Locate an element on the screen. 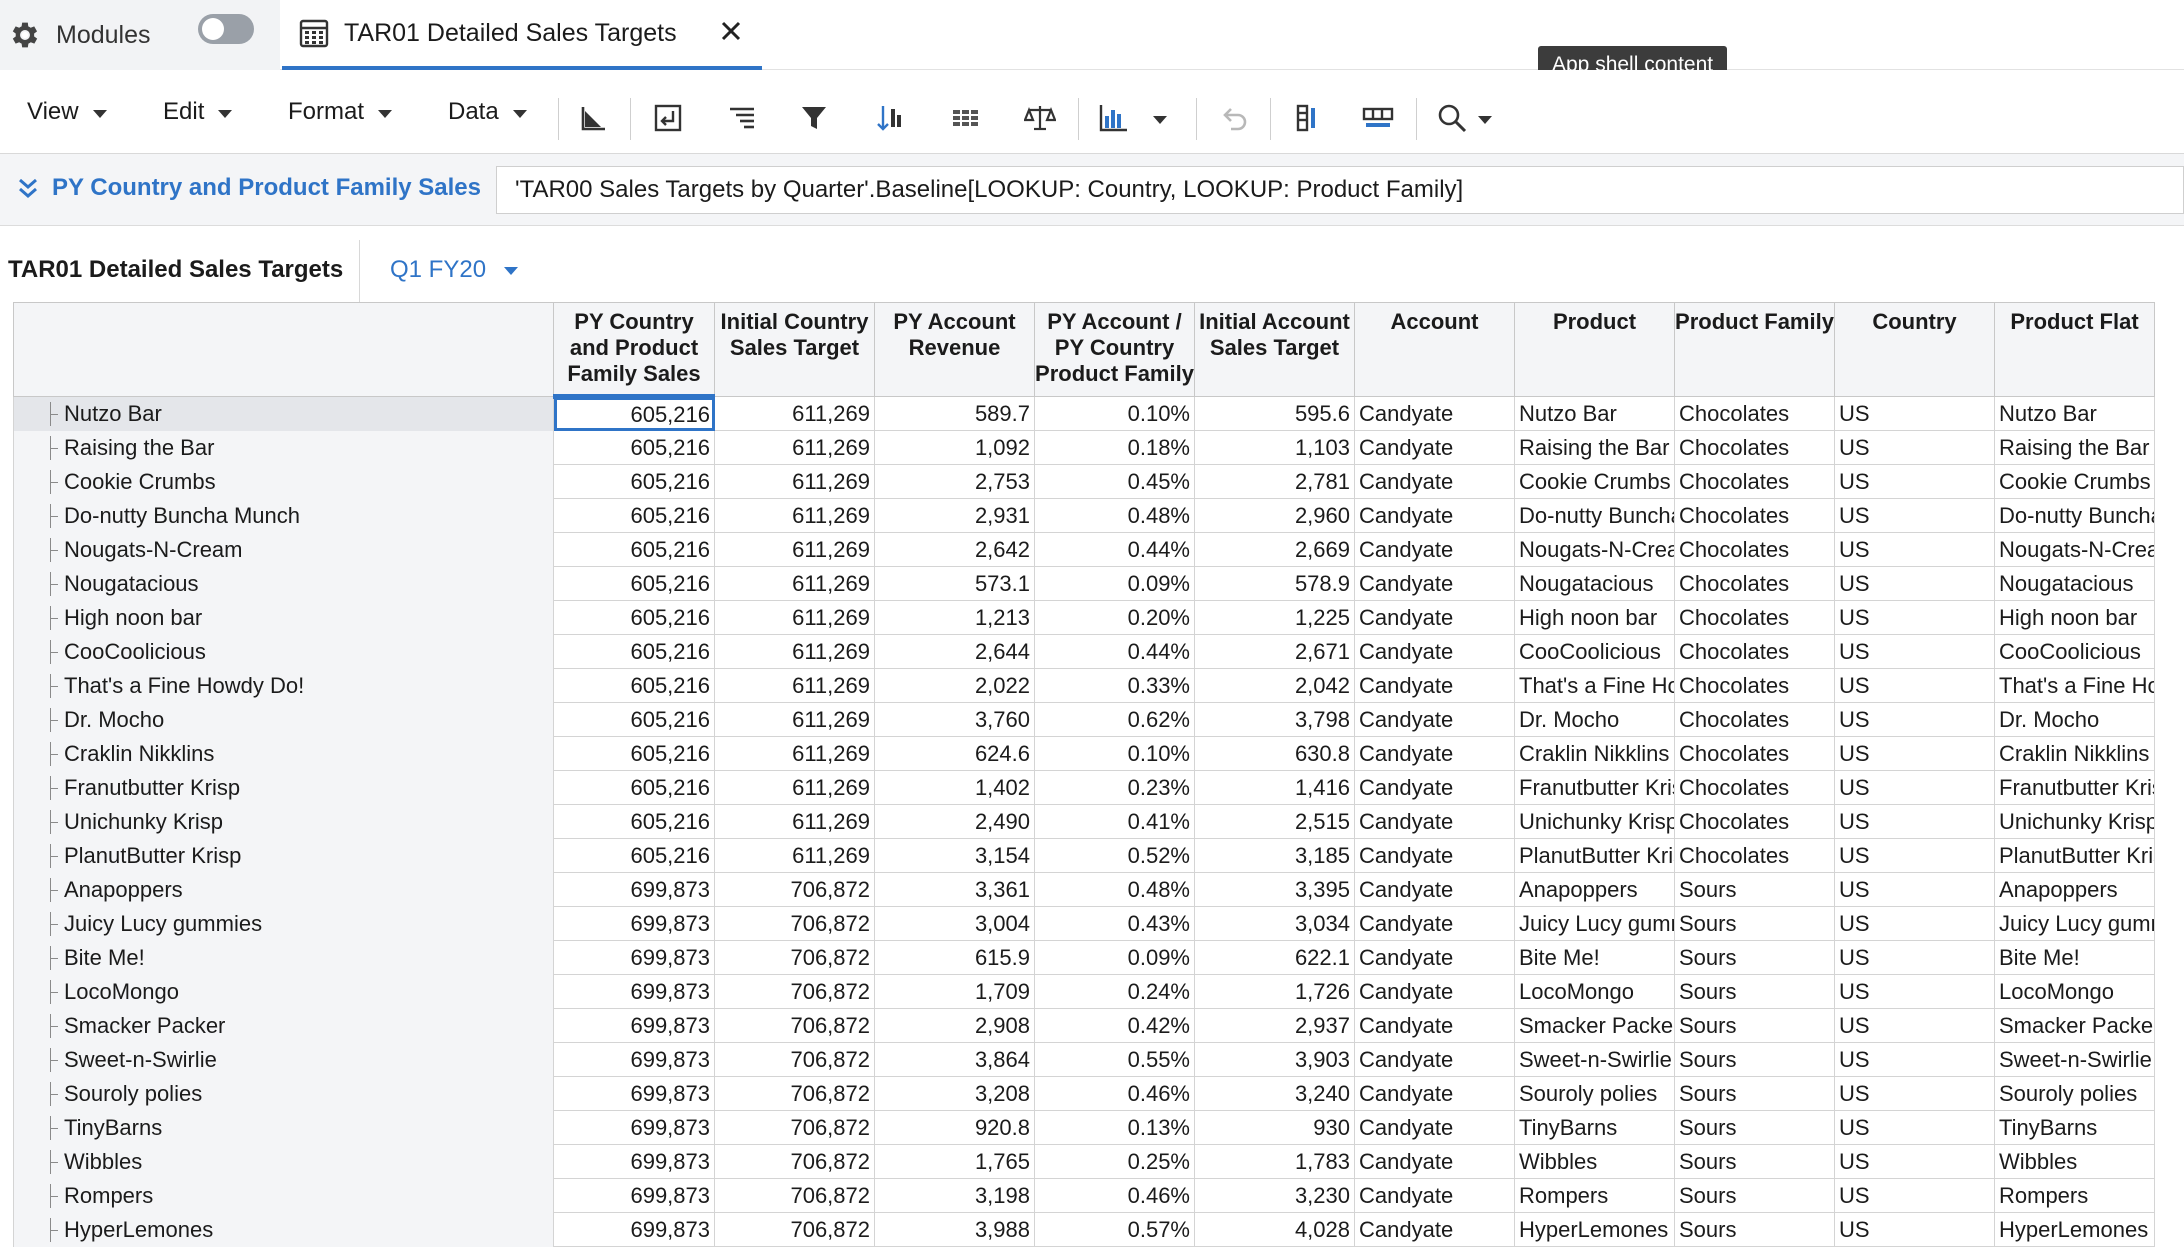  filter-icon is located at coordinates (814, 118).